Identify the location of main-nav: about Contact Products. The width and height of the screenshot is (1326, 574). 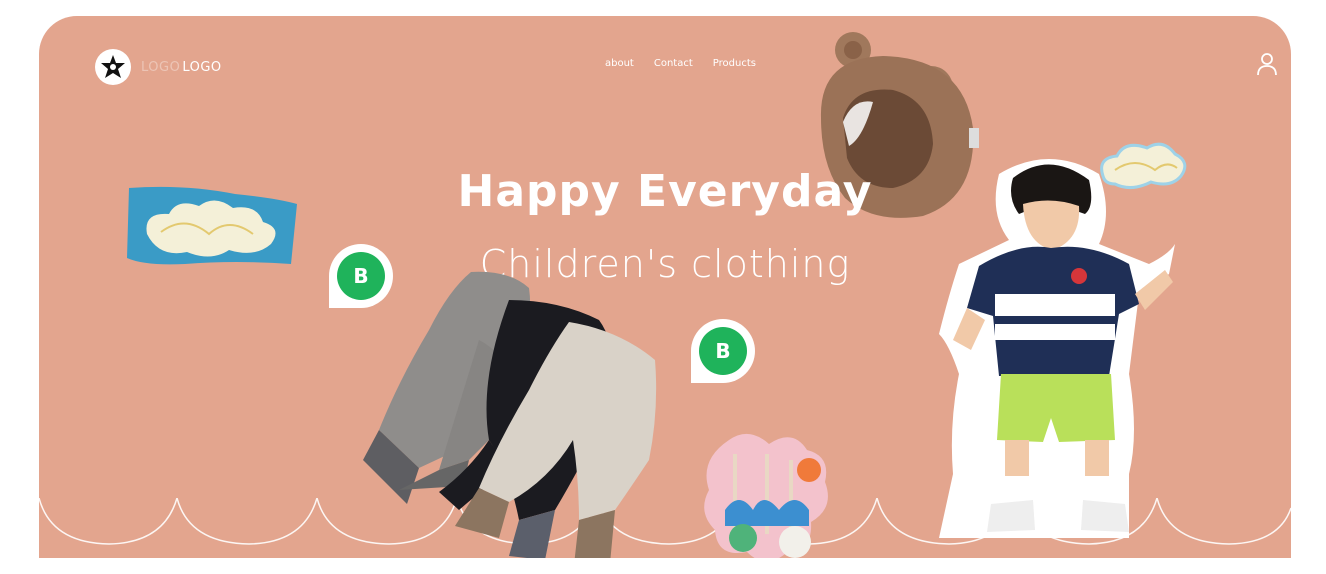
(680, 63).